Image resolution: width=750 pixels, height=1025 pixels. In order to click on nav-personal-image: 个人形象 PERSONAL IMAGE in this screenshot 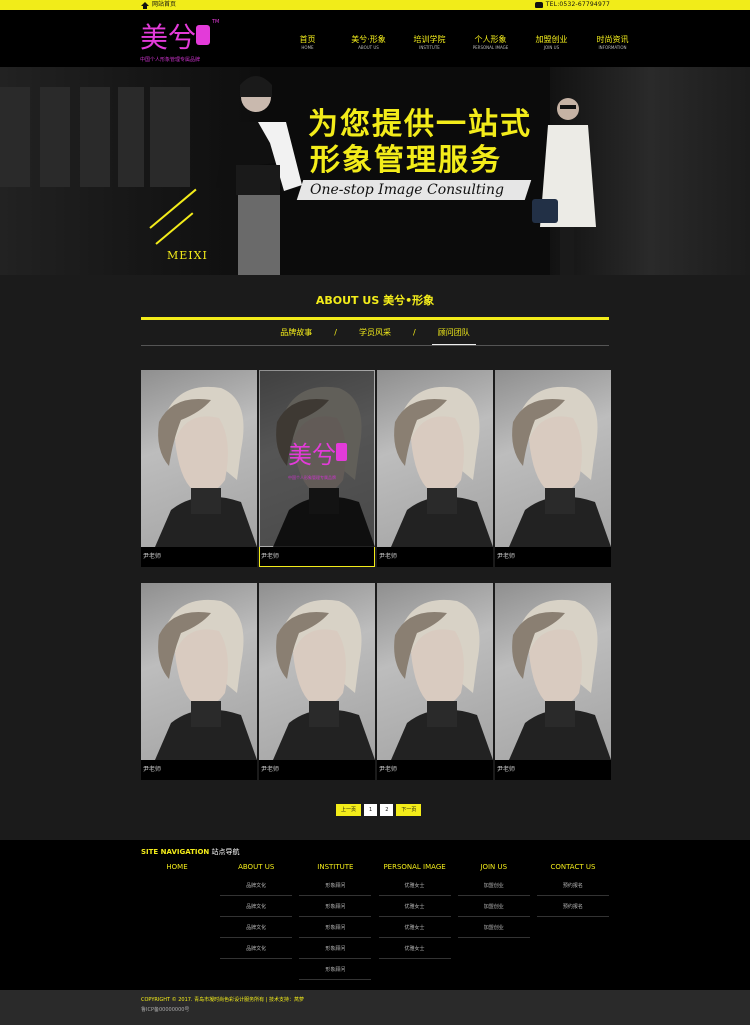, I will do `click(490, 38)`.